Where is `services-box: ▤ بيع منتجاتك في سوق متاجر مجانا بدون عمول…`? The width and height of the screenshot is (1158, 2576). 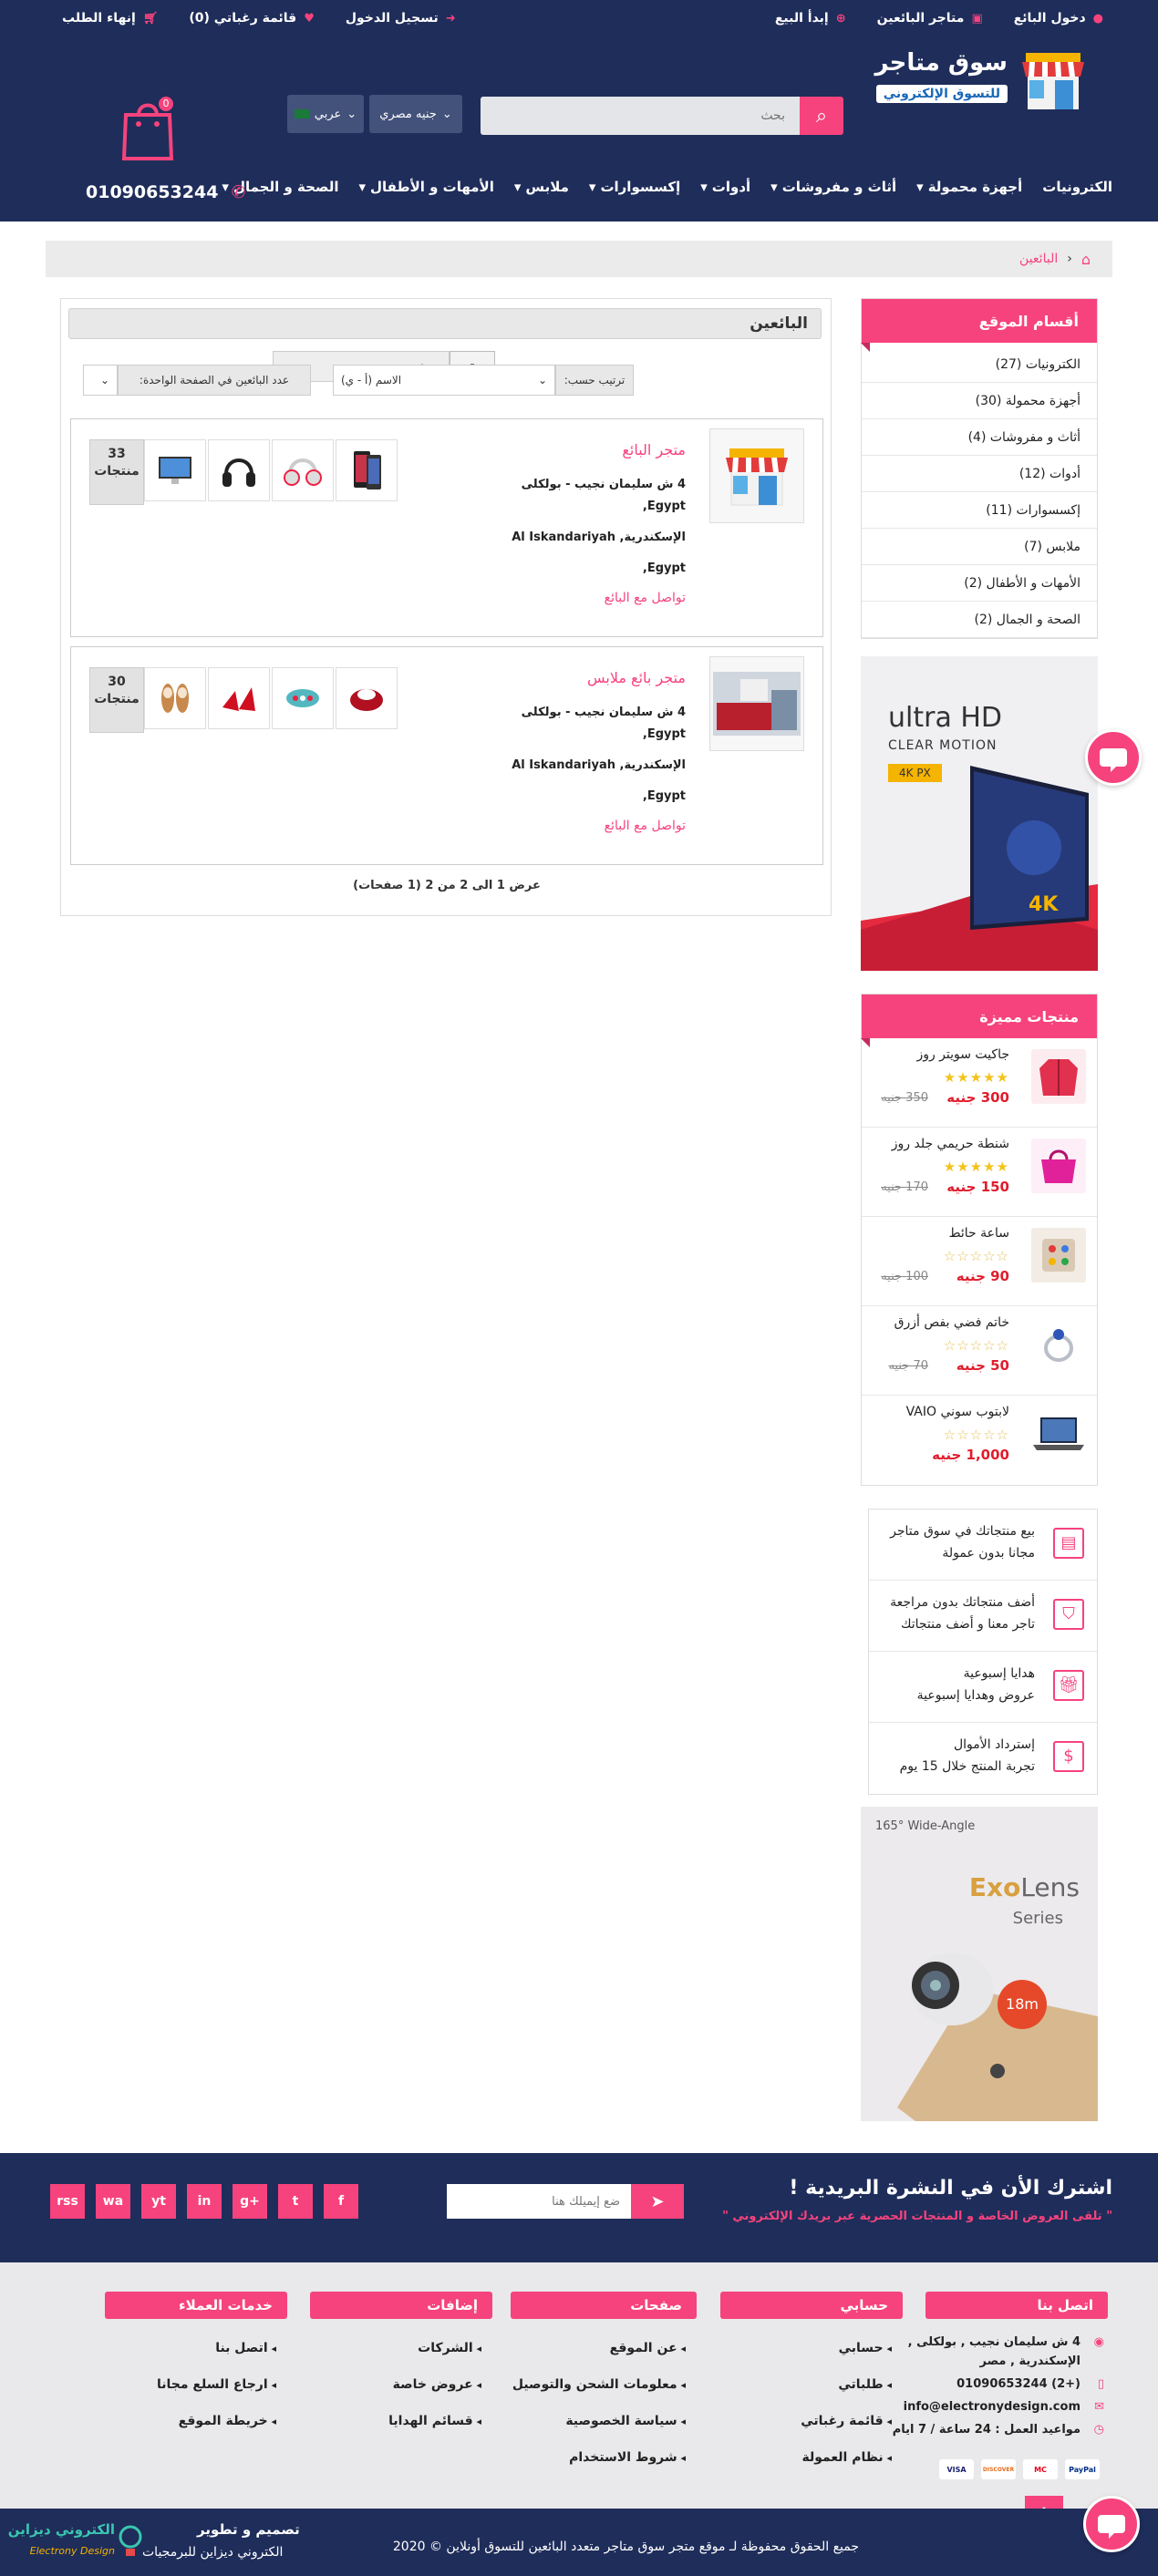
services-box: ▤ بيع منتجاتك في سوق متاجر مجانا بدون عمول… is located at coordinates (983, 1652).